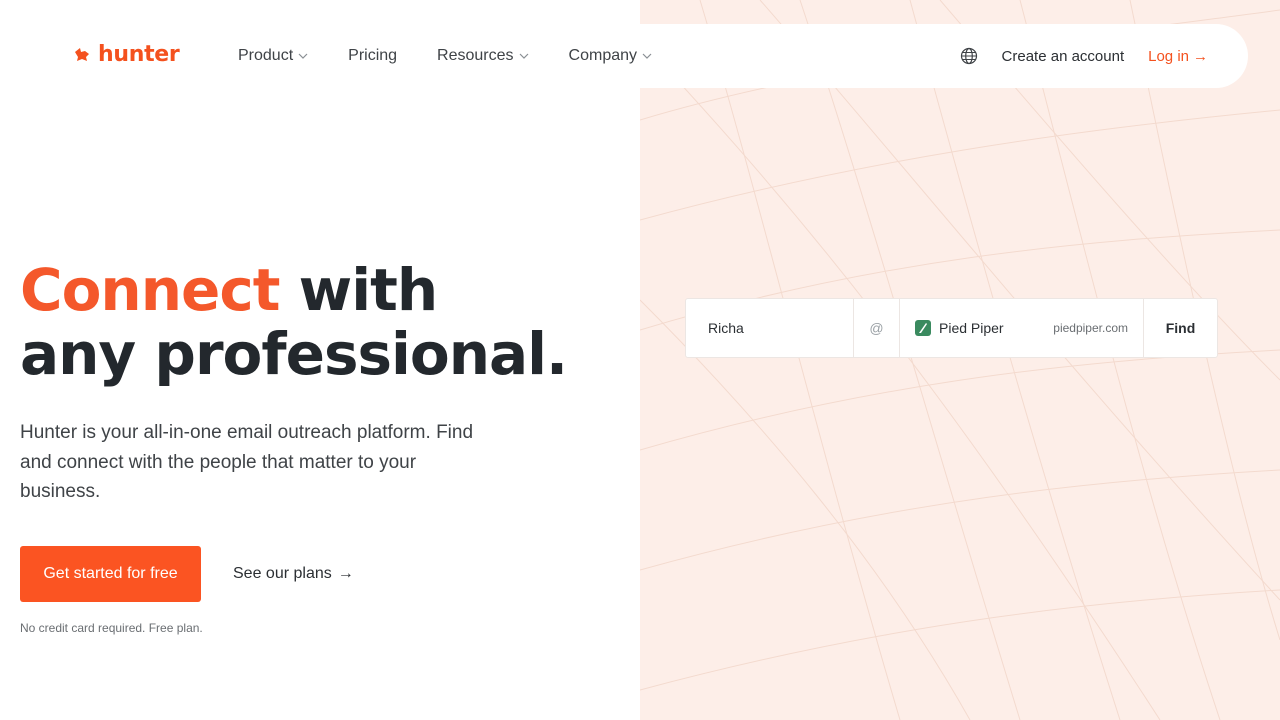 The height and width of the screenshot is (720, 1280). I want to click on headline-rest: with, so click(358, 290).